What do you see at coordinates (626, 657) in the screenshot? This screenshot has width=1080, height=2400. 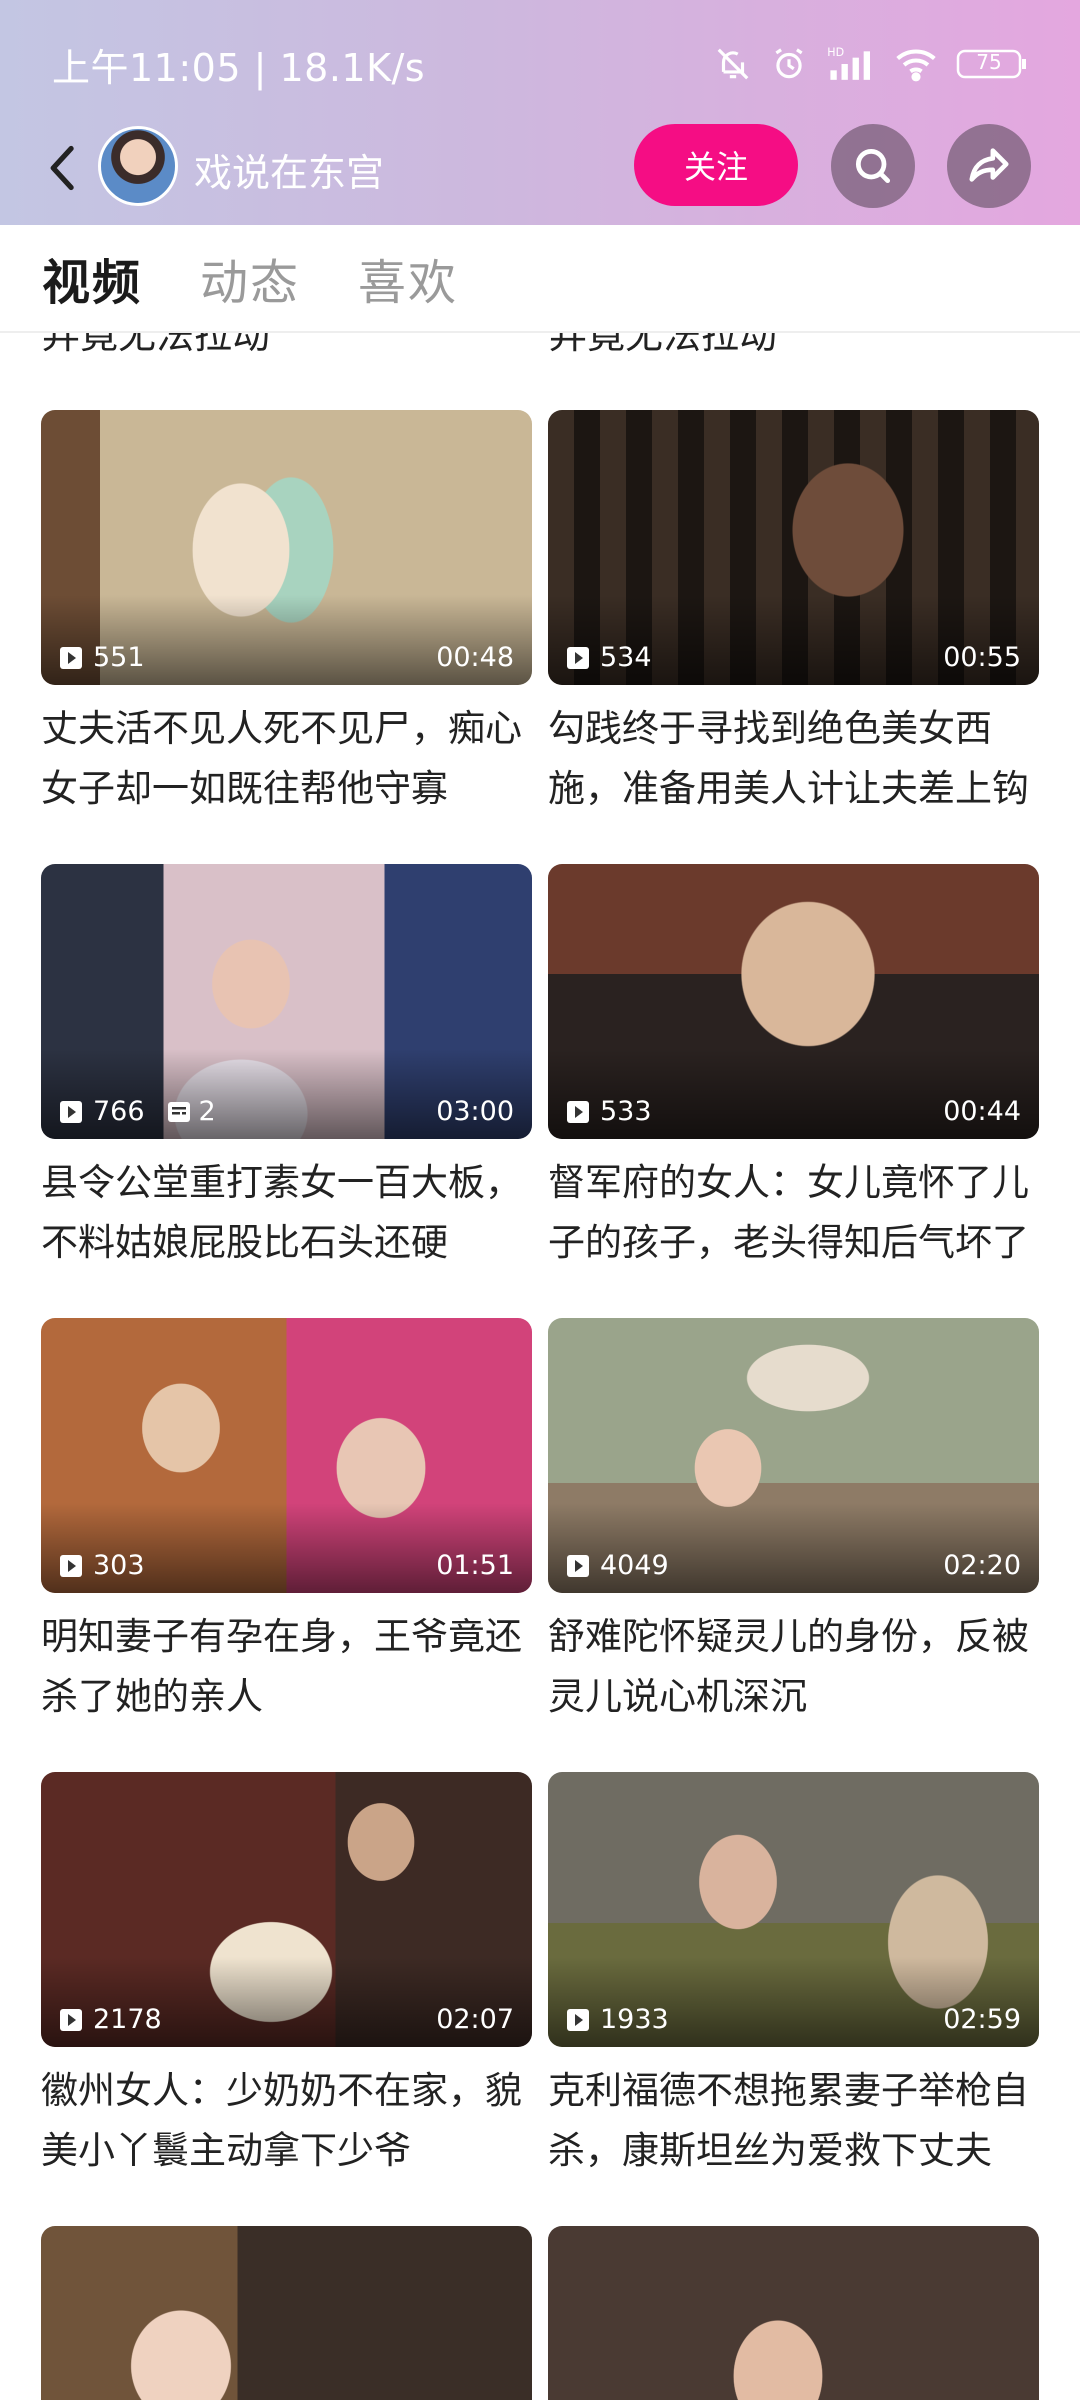 I see `view-count: 534` at bounding box center [626, 657].